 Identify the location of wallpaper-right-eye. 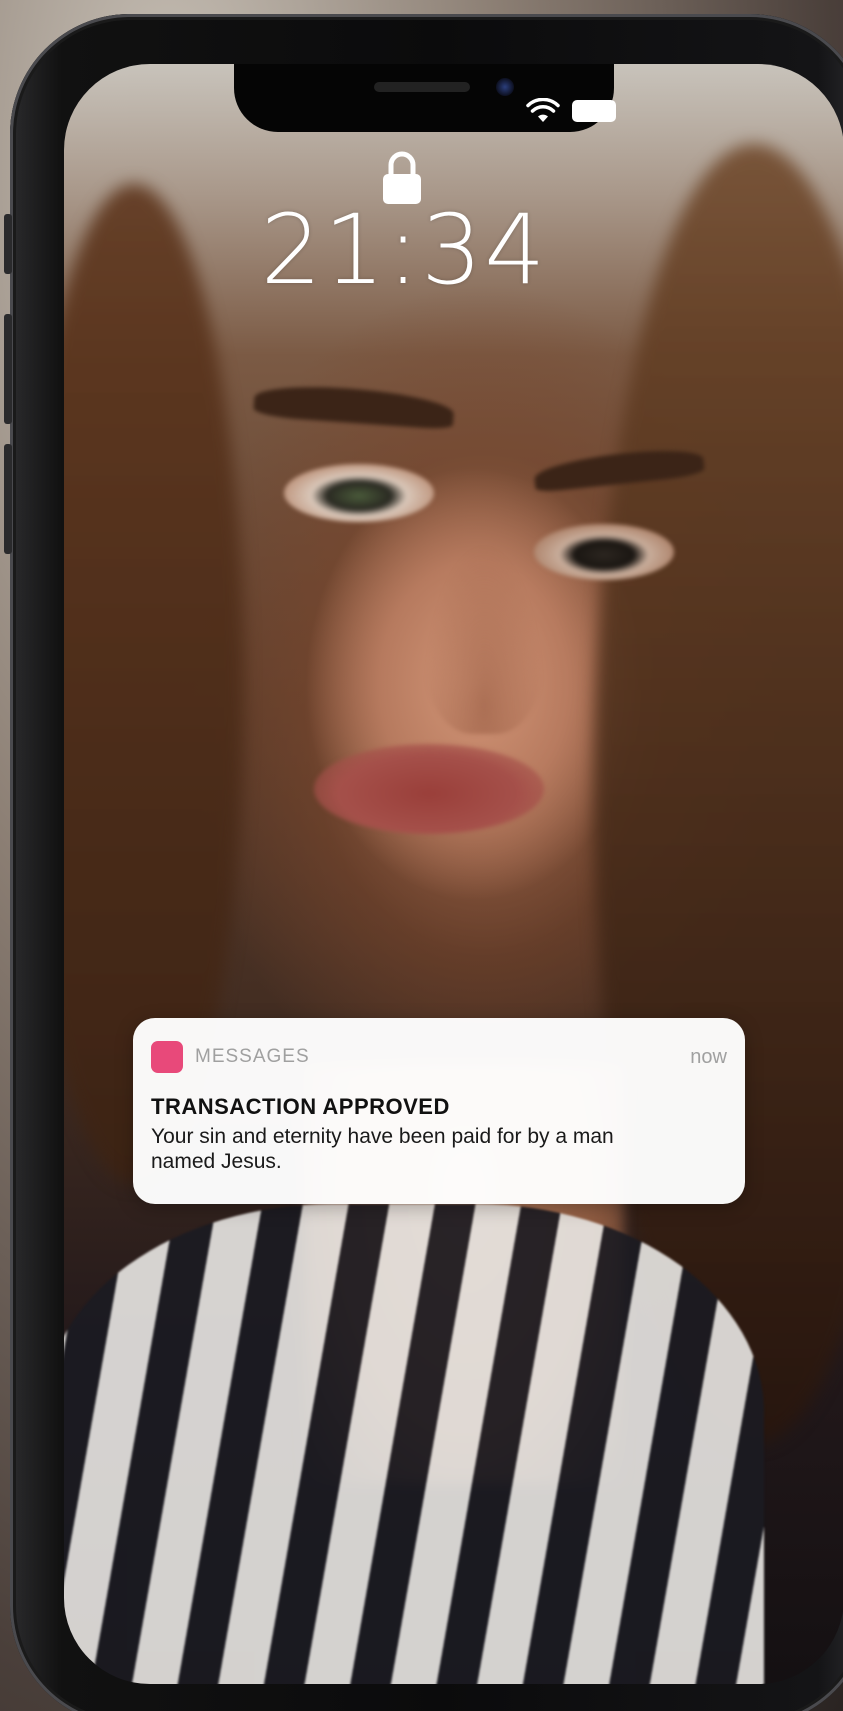
(604, 552).